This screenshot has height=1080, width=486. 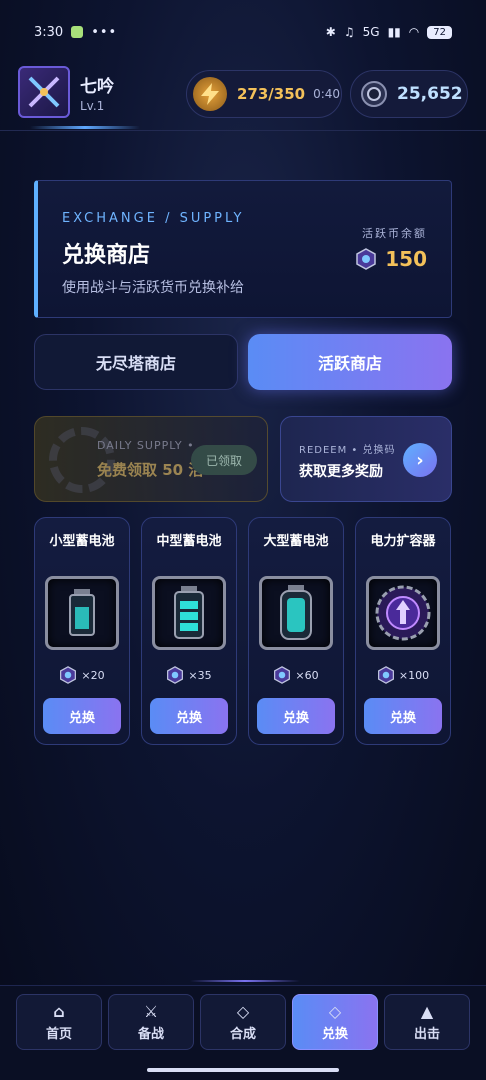 What do you see at coordinates (243, 1070) in the screenshot?
I see `home-indicator` at bounding box center [243, 1070].